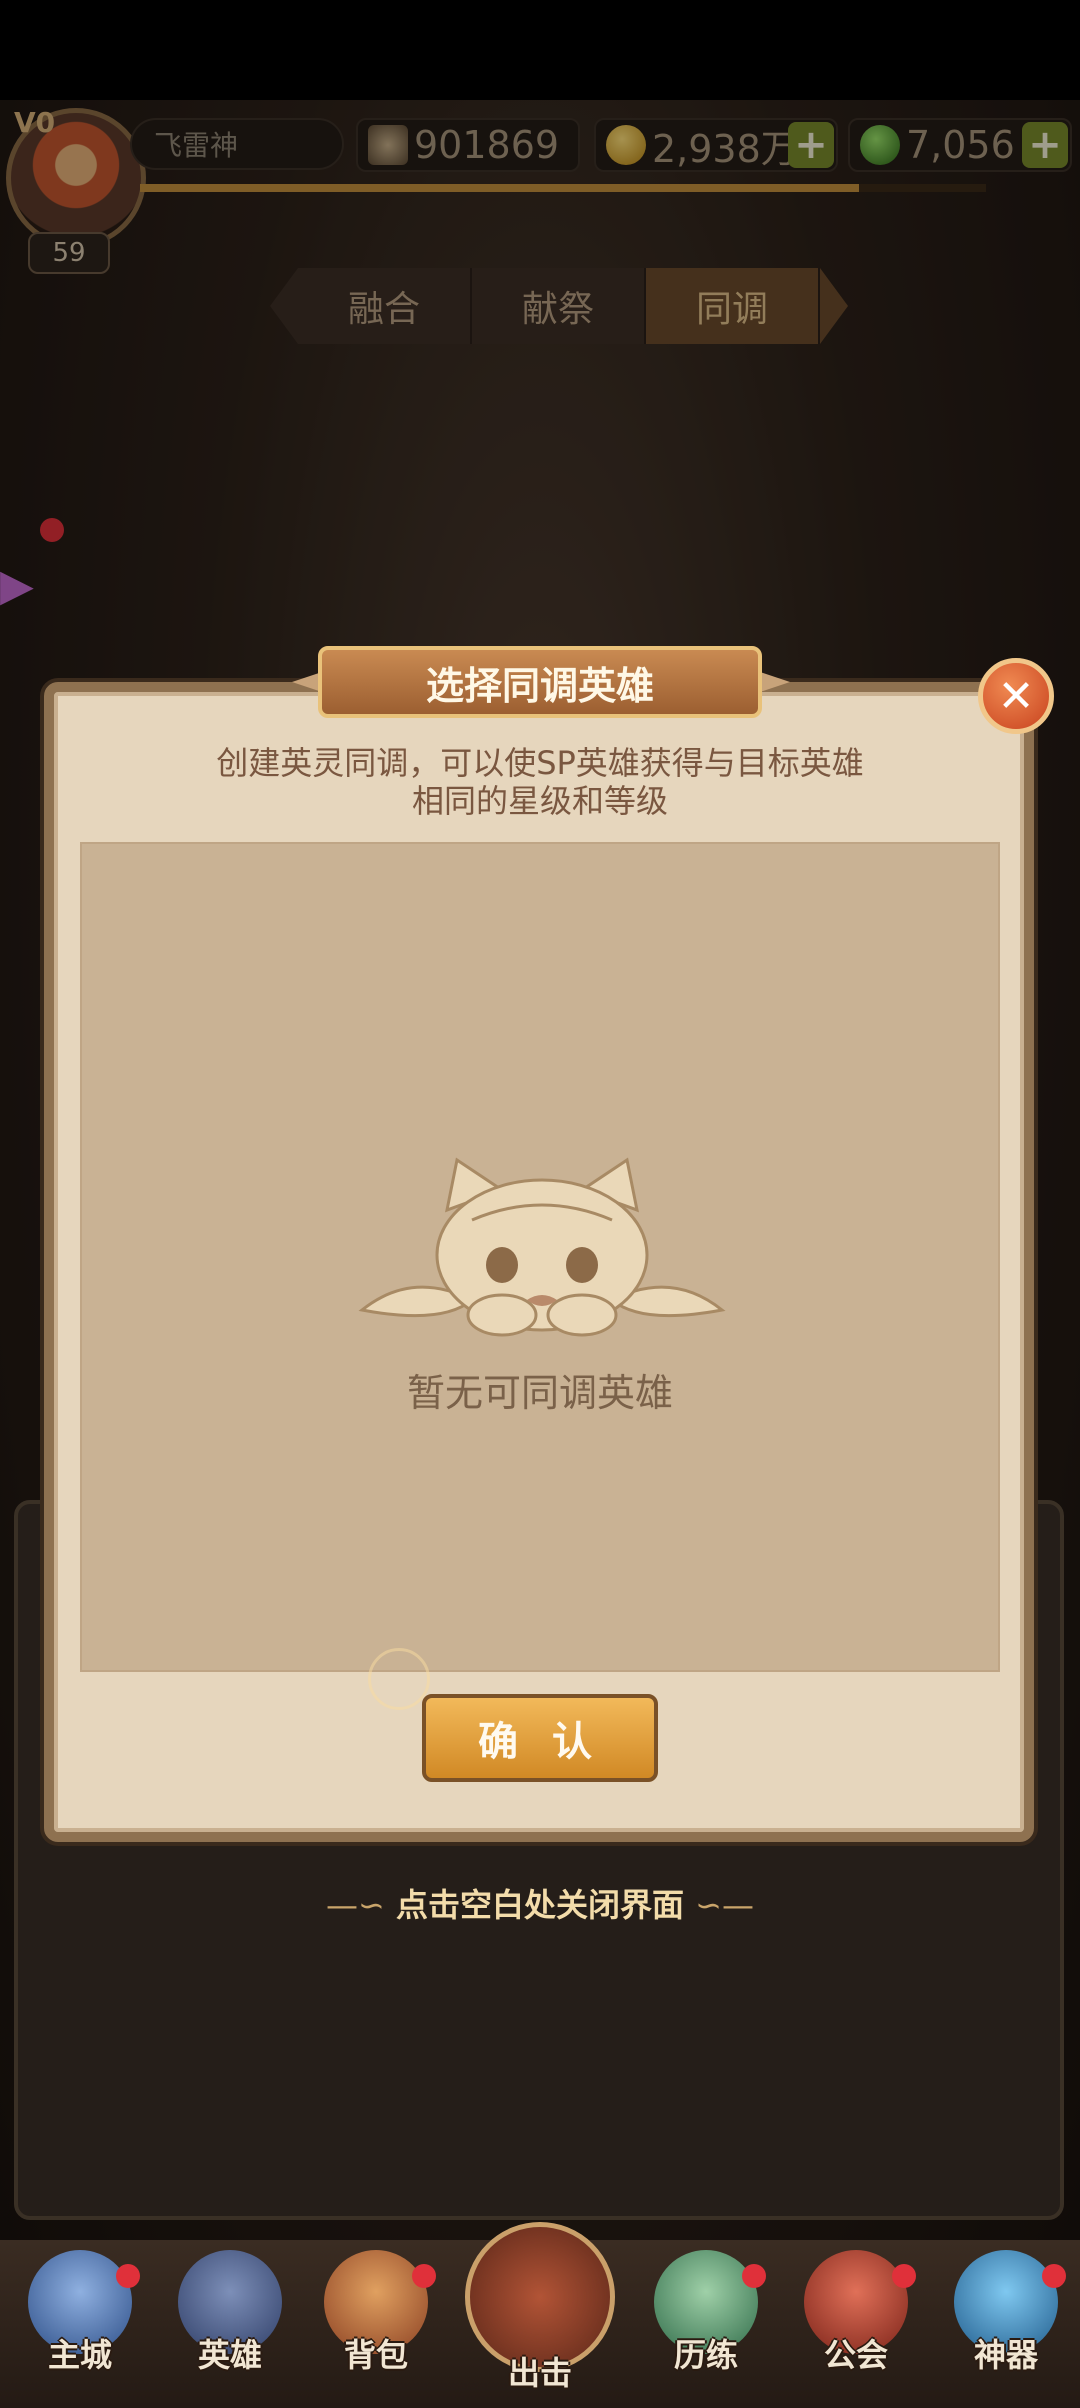 The width and height of the screenshot is (1080, 2408). I want to click on dialog-description: 创建英灵同调，可以使SP英雄获得与目标英雄 相同的星级和等级, so click(540, 782).